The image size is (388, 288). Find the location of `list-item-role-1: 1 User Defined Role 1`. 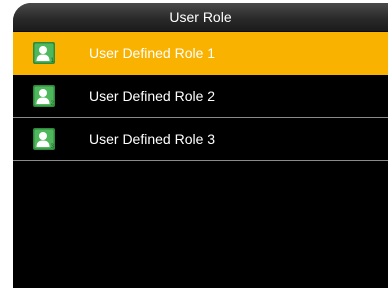

list-item-role-1: 1 User Defined Role 1 is located at coordinates (200, 53).